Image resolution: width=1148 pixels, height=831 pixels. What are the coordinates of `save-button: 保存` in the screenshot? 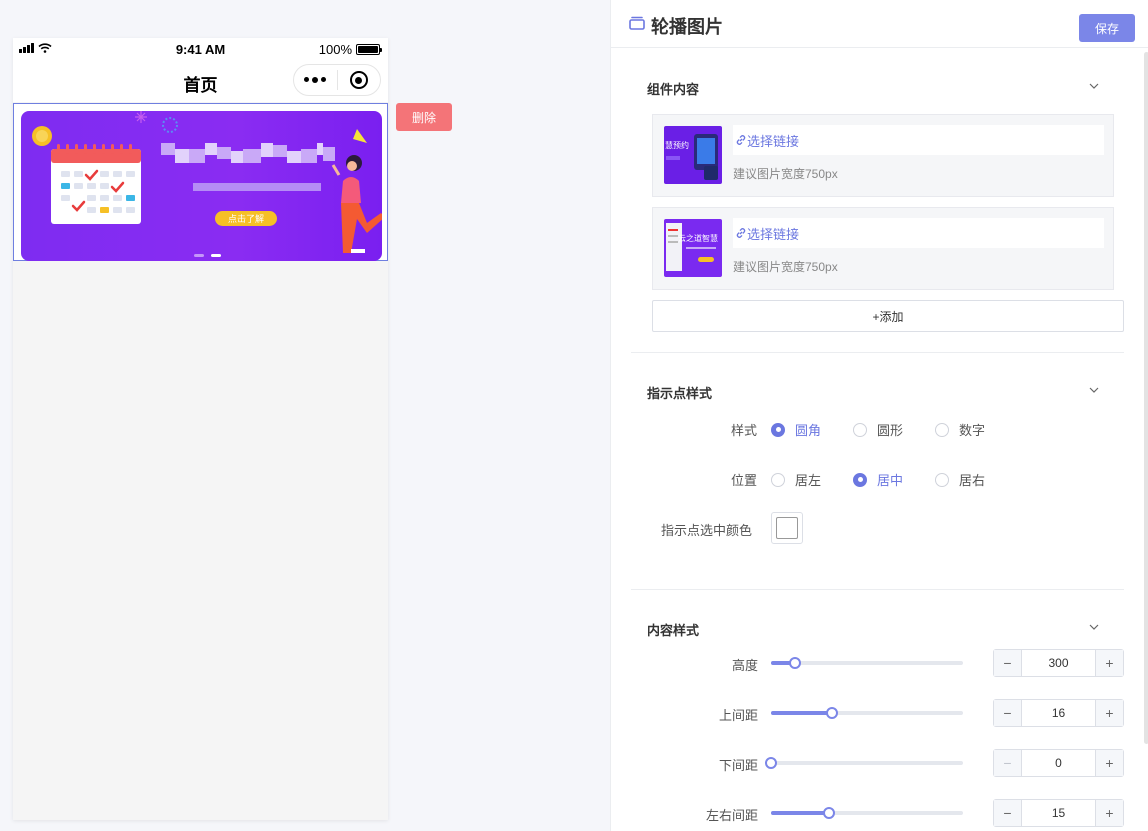 It's located at (1107, 28).